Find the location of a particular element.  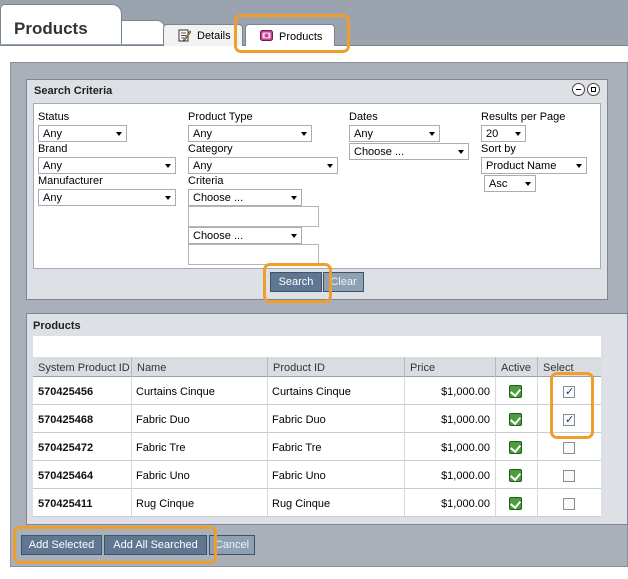

products-table-top-spacer is located at coordinates (317, 346).